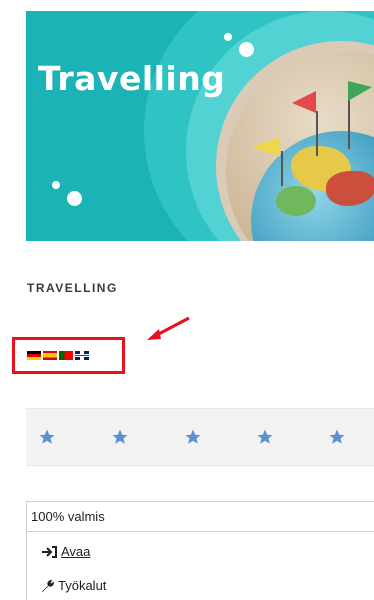 The width and height of the screenshot is (374, 600). Describe the element at coordinates (50, 355) in the screenshot. I see `spanish-flag-icon` at that location.